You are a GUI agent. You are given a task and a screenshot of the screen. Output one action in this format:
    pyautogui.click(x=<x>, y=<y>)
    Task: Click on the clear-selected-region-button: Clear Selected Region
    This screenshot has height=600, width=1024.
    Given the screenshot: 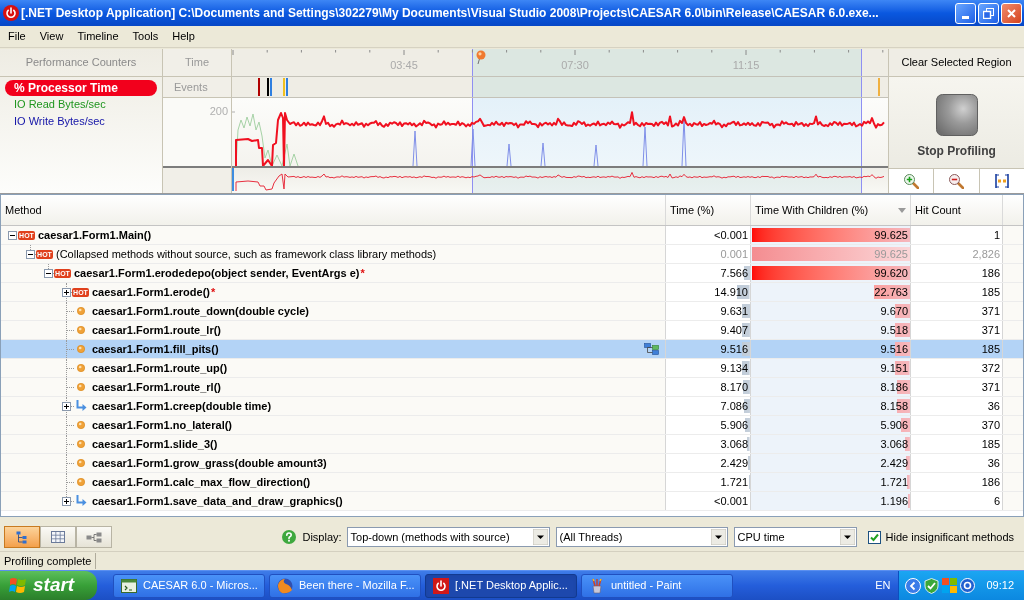 What is the action you would take?
    pyautogui.click(x=956, y=63)
    